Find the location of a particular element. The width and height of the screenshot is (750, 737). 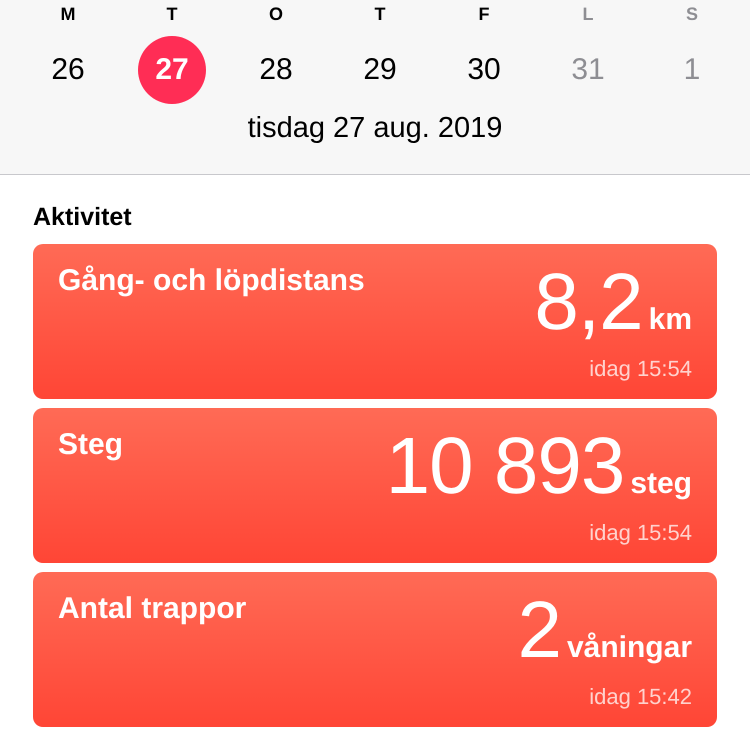

metric-unit: våningar is located at coordinates (629, 648).